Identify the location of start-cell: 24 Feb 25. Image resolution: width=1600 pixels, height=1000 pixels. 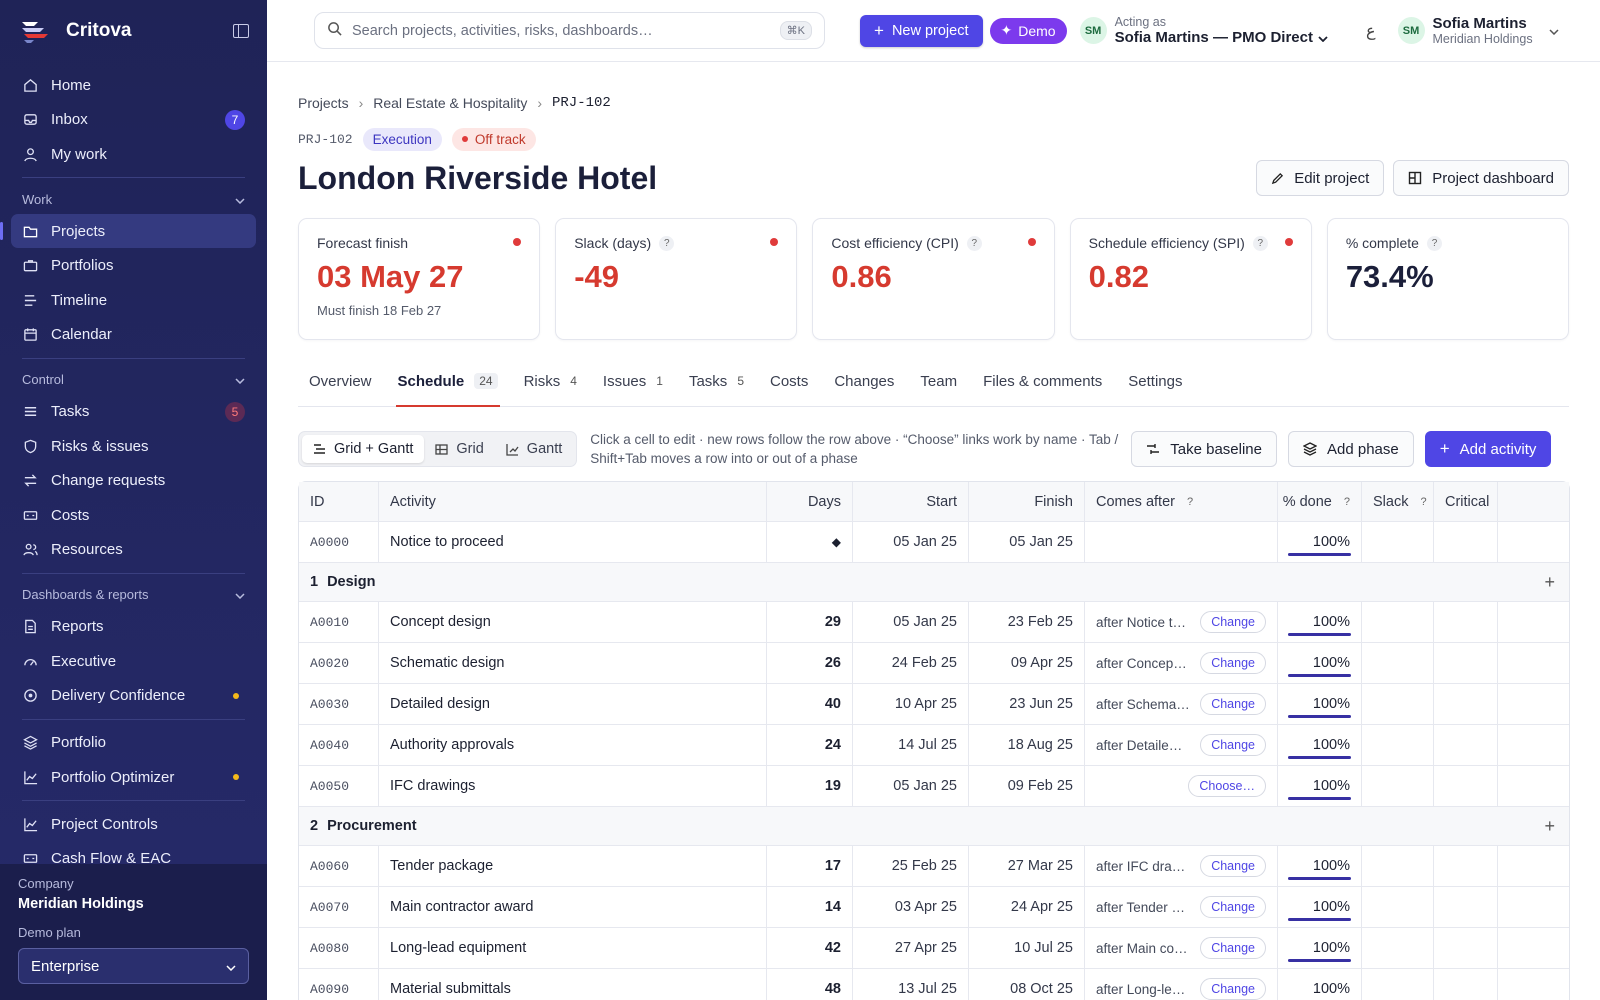
(911, 663).